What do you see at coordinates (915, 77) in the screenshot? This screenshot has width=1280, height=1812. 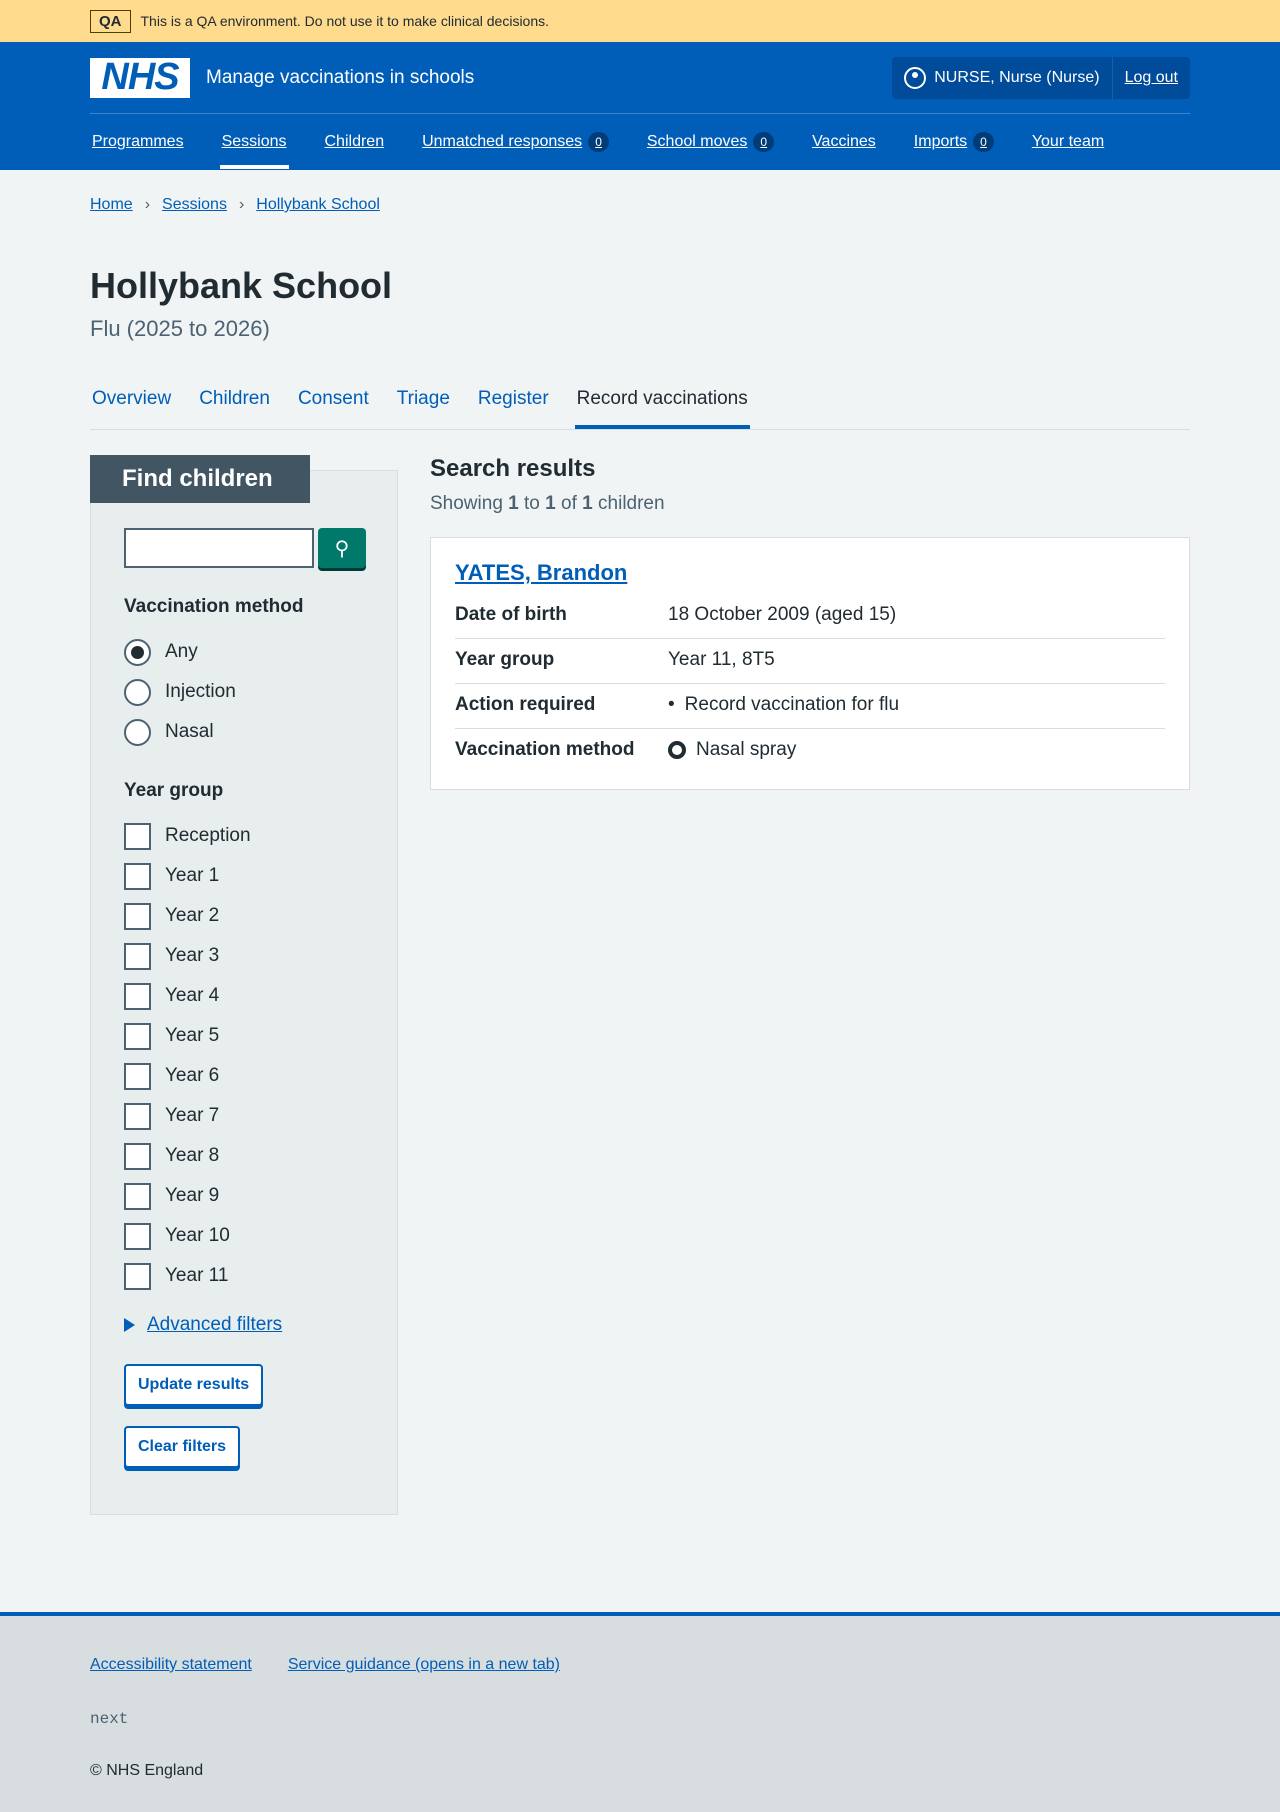 I see `user-icon` at bounding box center [915, 77].